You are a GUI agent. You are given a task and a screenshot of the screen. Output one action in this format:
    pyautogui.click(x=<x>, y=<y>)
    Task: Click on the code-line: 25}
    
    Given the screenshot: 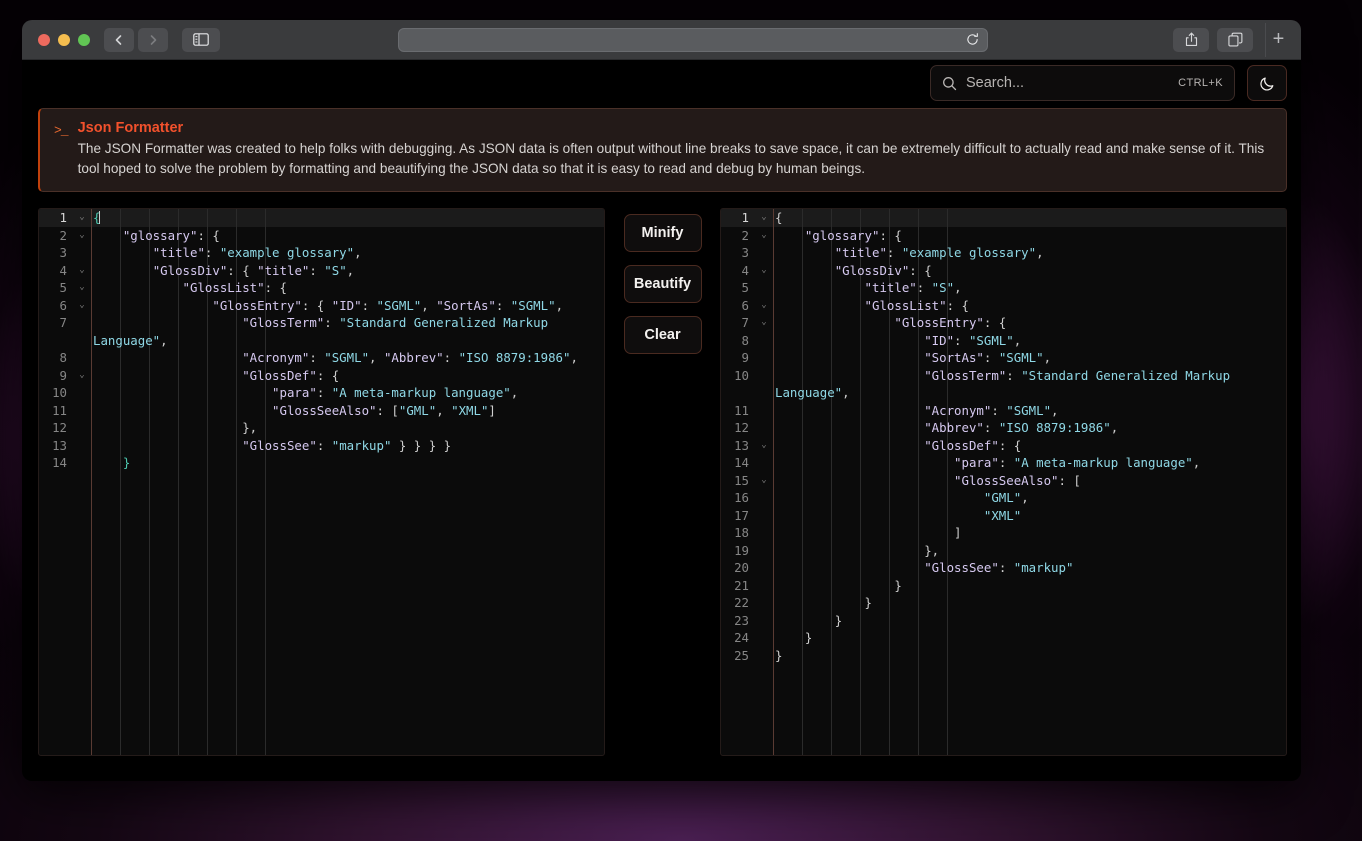 What is the action you would take?
    pyautogui.click(x=1003, y=656)
    